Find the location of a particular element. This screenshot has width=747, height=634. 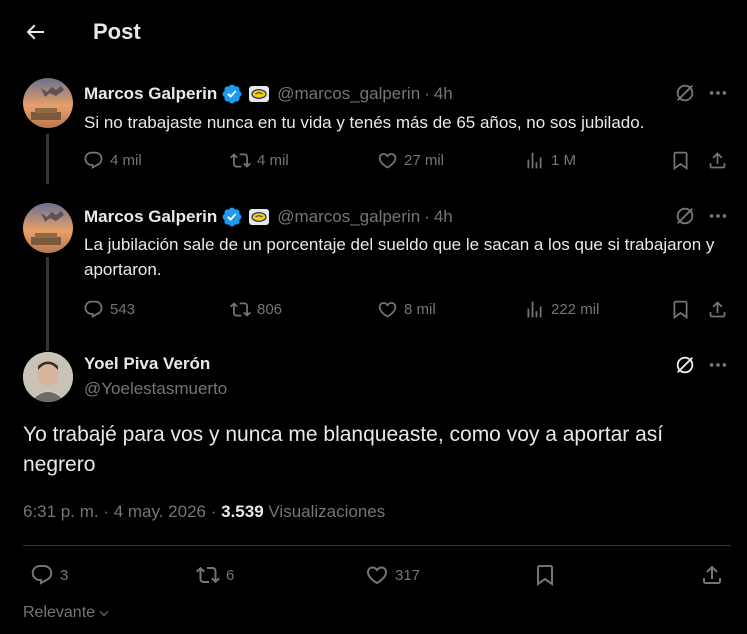

like-count: 317 is located at coordinates (408, 575).